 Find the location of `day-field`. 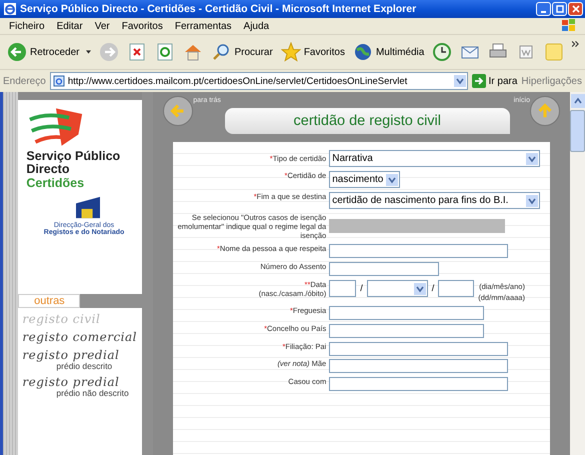

day-field is located at coordinates (342, 288).